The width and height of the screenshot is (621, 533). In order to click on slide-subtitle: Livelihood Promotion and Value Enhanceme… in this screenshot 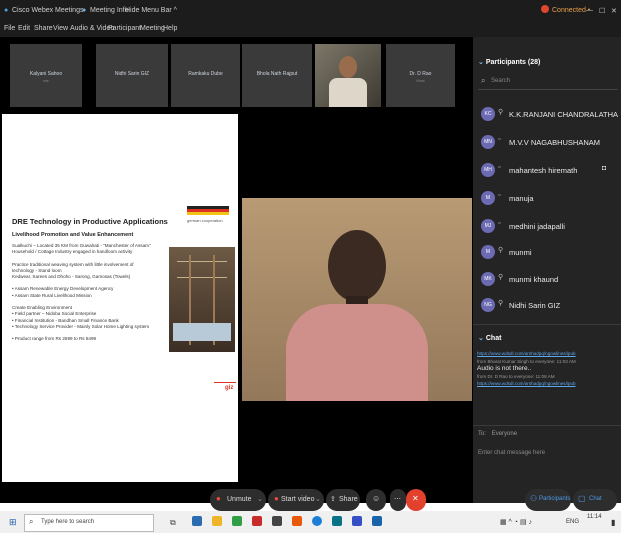, I will do `click(73, 235)`.